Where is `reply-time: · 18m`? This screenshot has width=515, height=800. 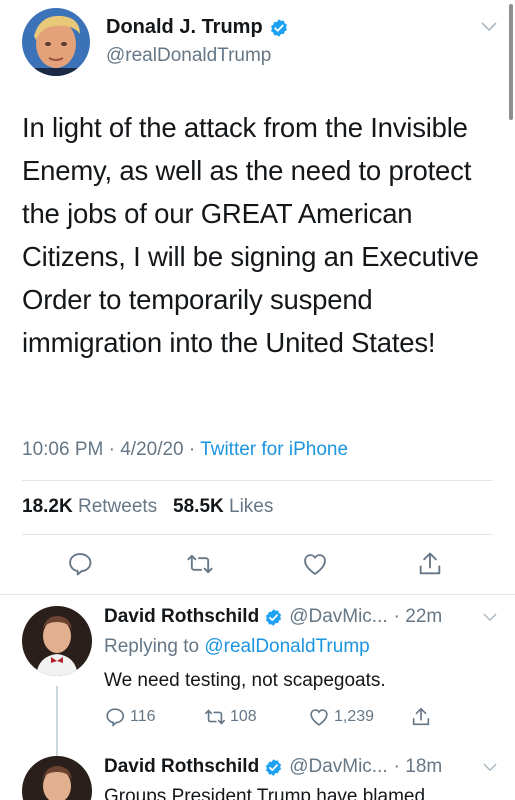 reply-time: · 18m is located at coordinates (418, 766).